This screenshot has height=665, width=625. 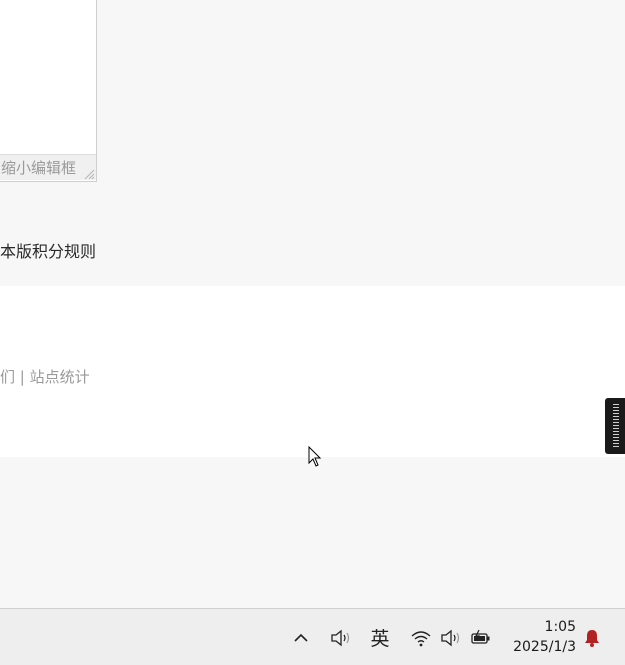 What do you see at coordinates (538, 637) in the screenshot?
I see `taskbar-clock: 1:05 2025/1/3` at bounding box center [538, 637].